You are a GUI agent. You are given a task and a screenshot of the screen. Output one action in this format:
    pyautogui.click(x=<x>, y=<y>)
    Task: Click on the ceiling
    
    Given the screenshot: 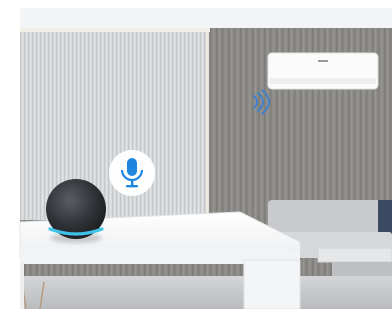 What is the action you would take?
    pyautogui.click(x=206, y=18)
    